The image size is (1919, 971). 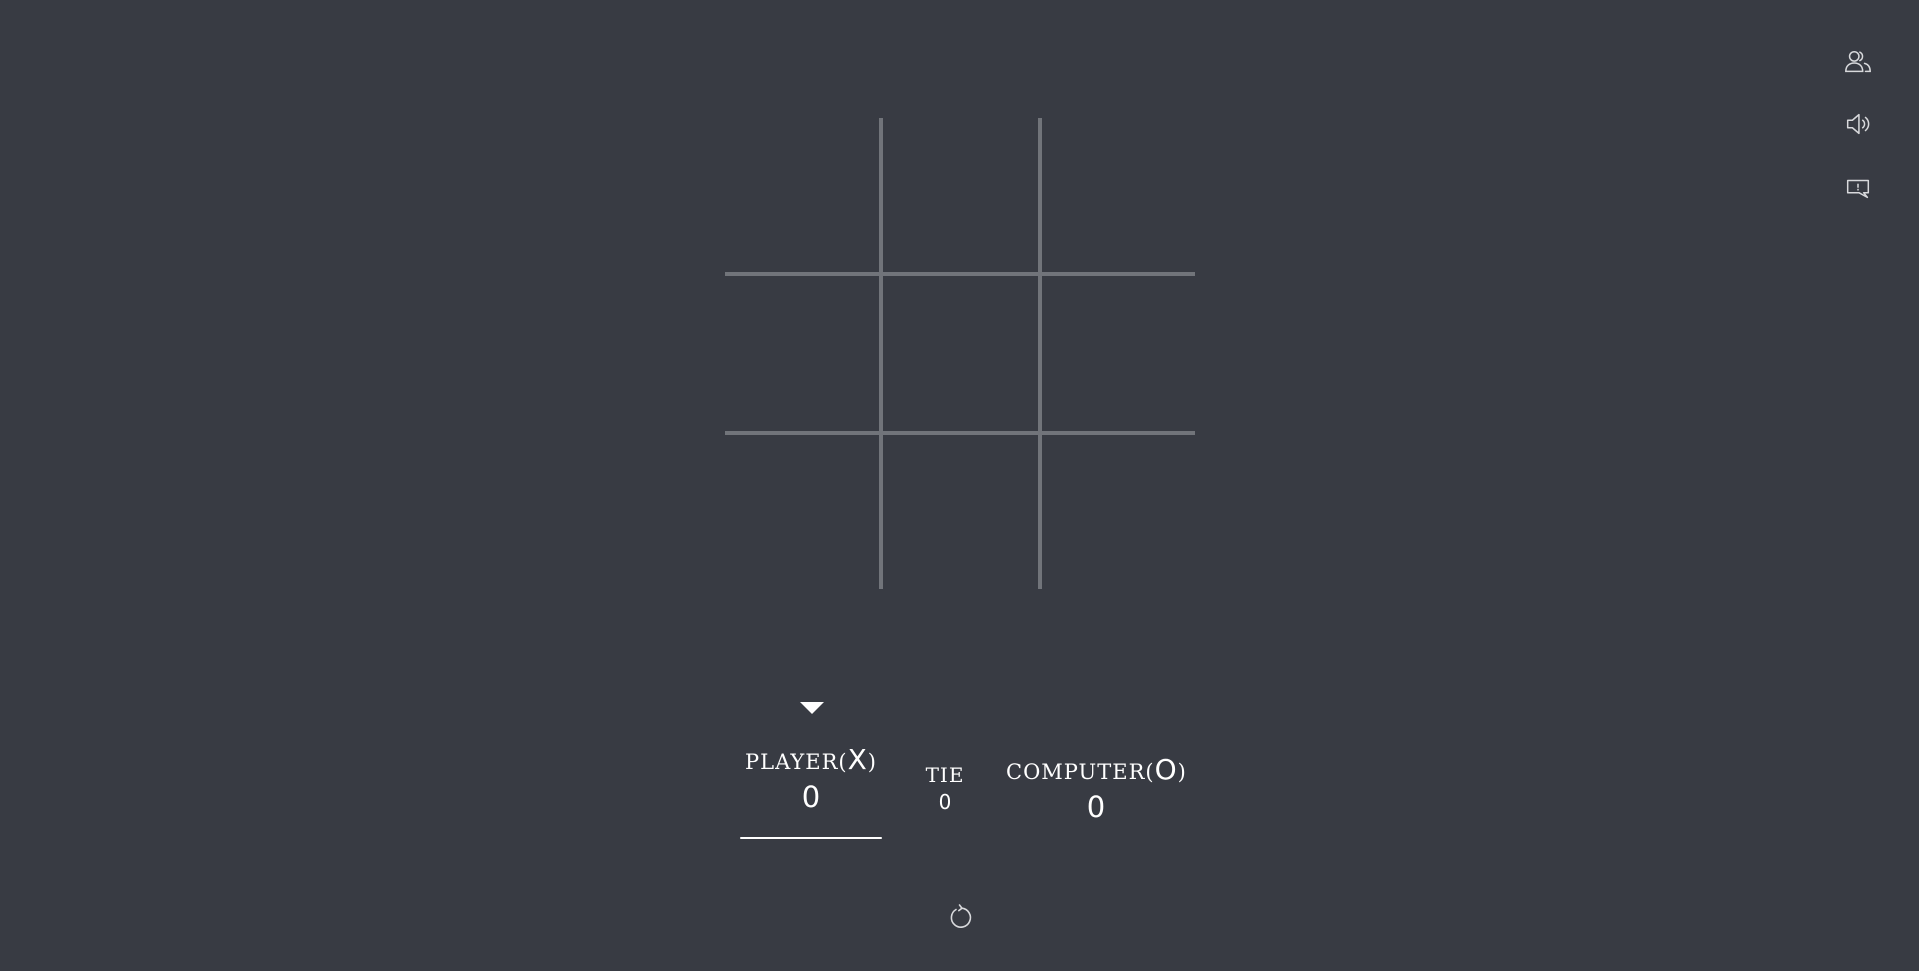 What do you see at coordinates (945, 775) in the screenshot?
I see `tie-score-label: TIE` at bounding box center [945, 775].